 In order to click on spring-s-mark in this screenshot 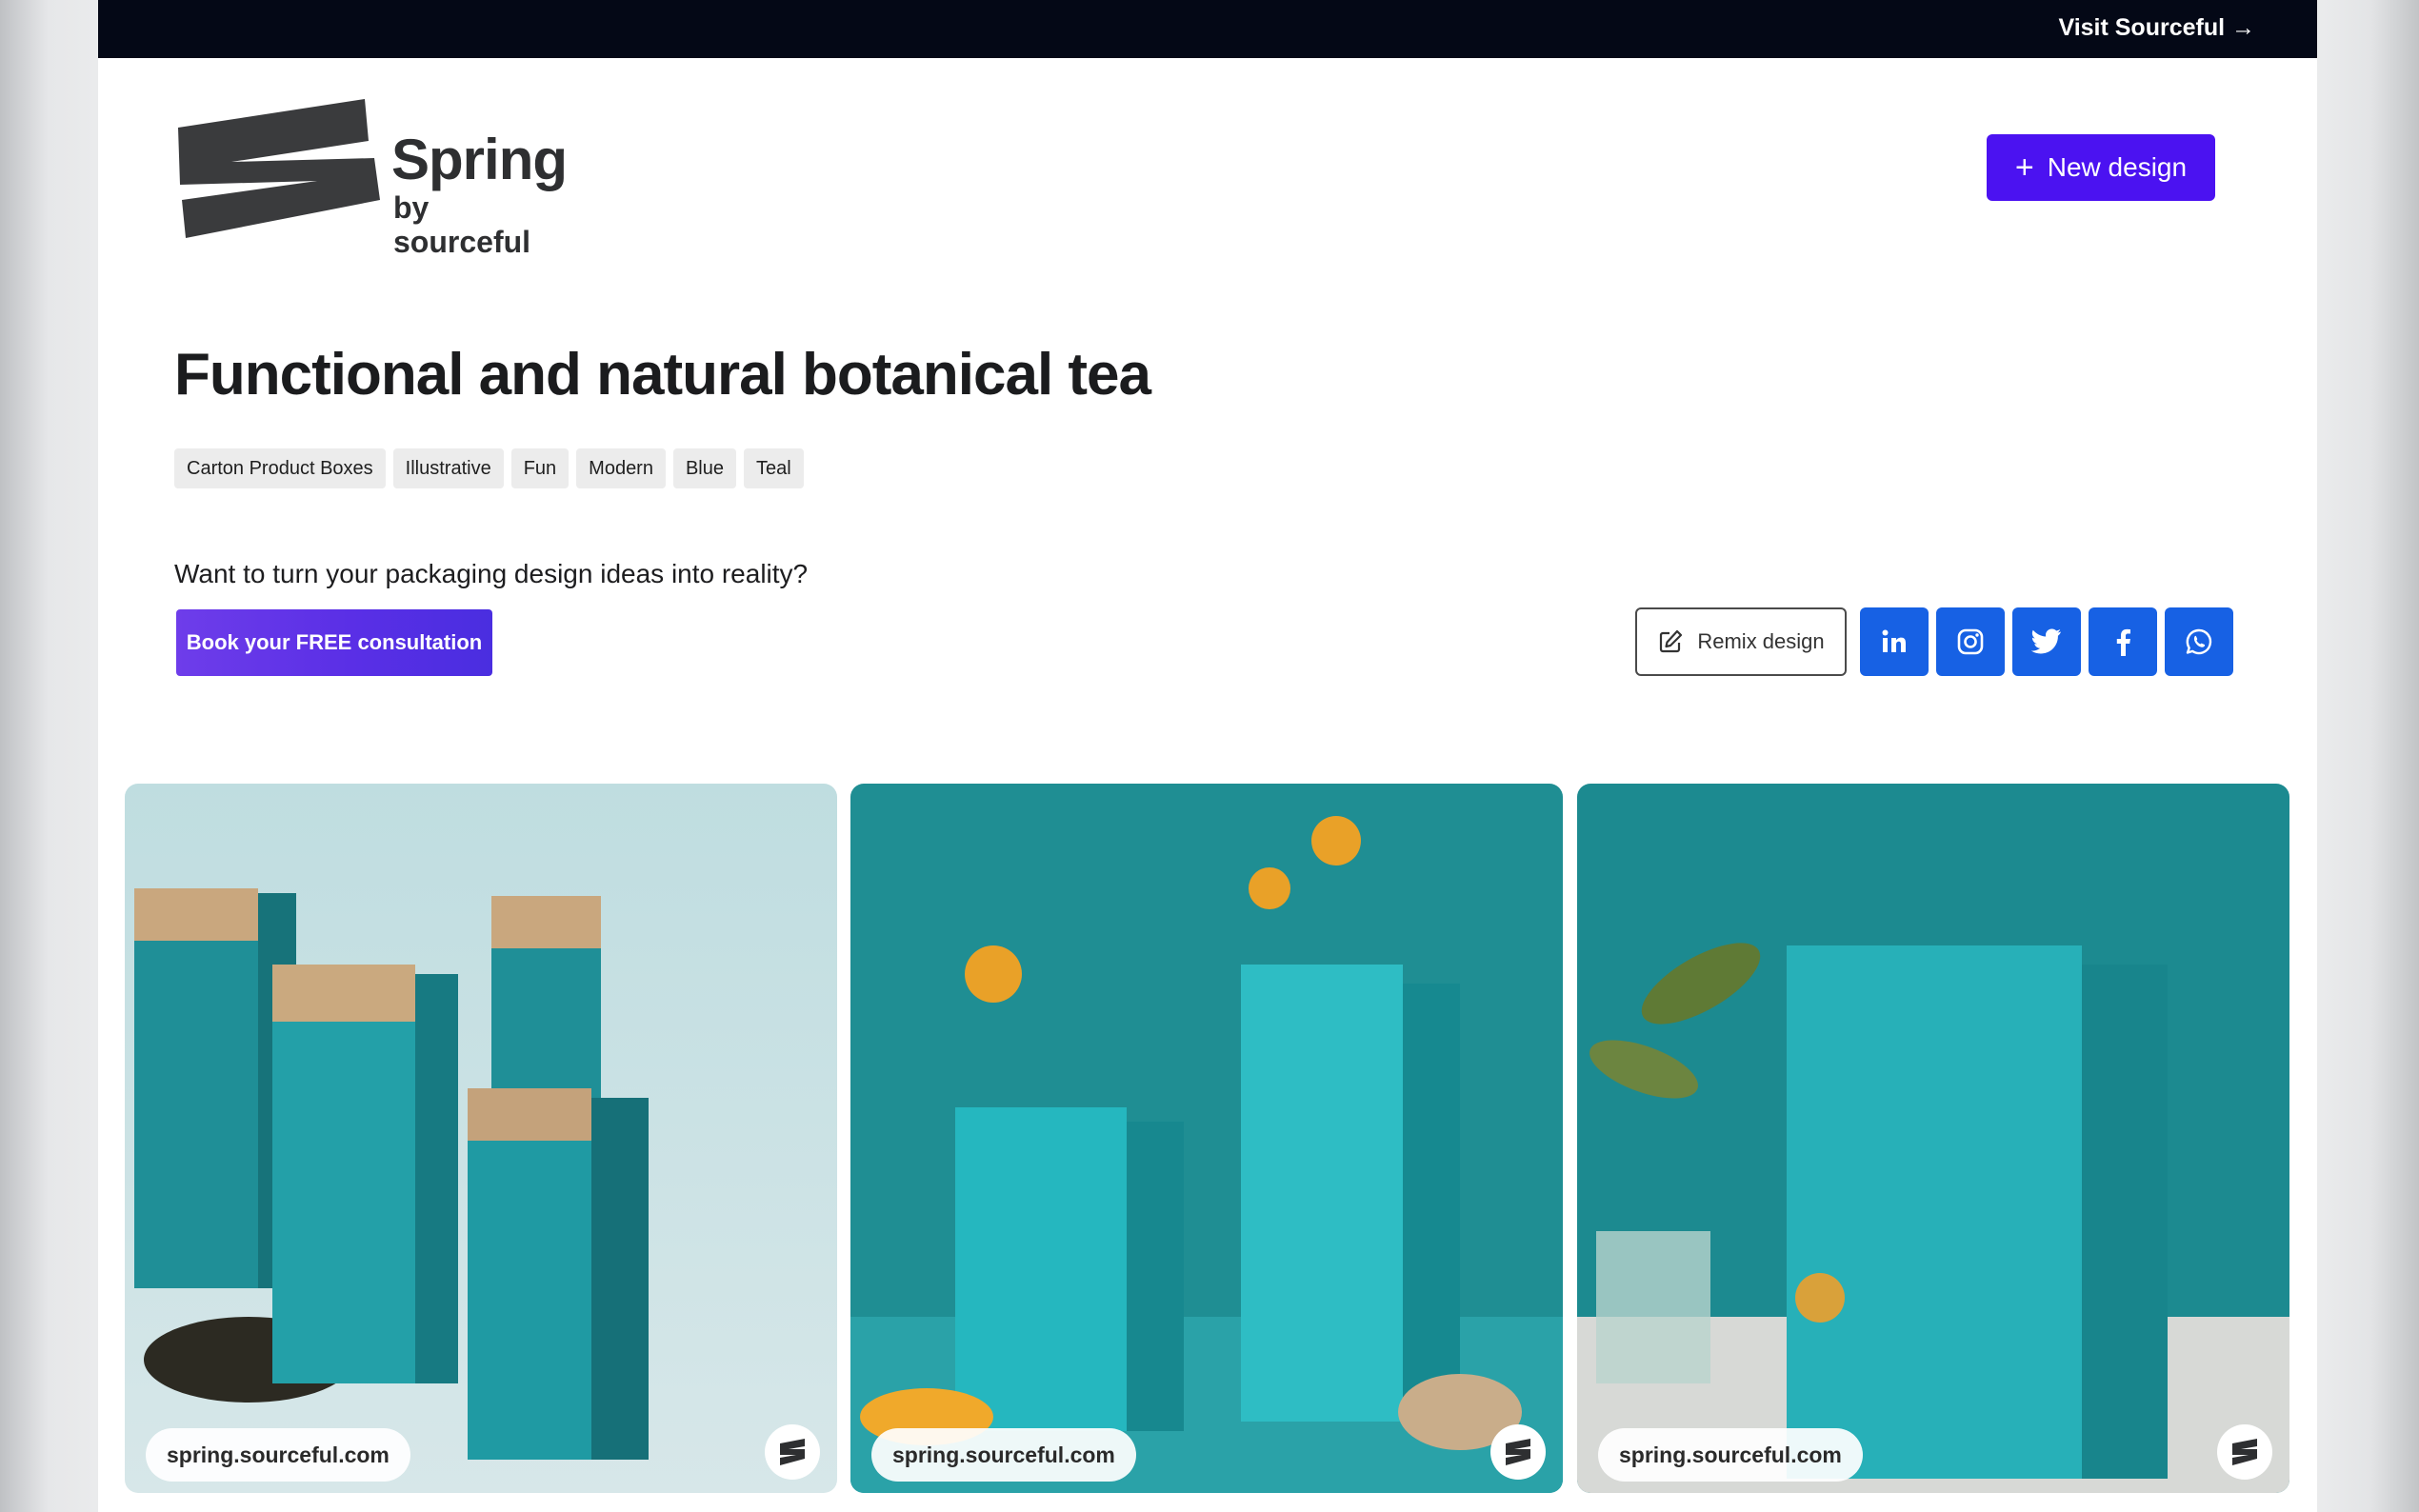, I will do `click(279, 168)`.